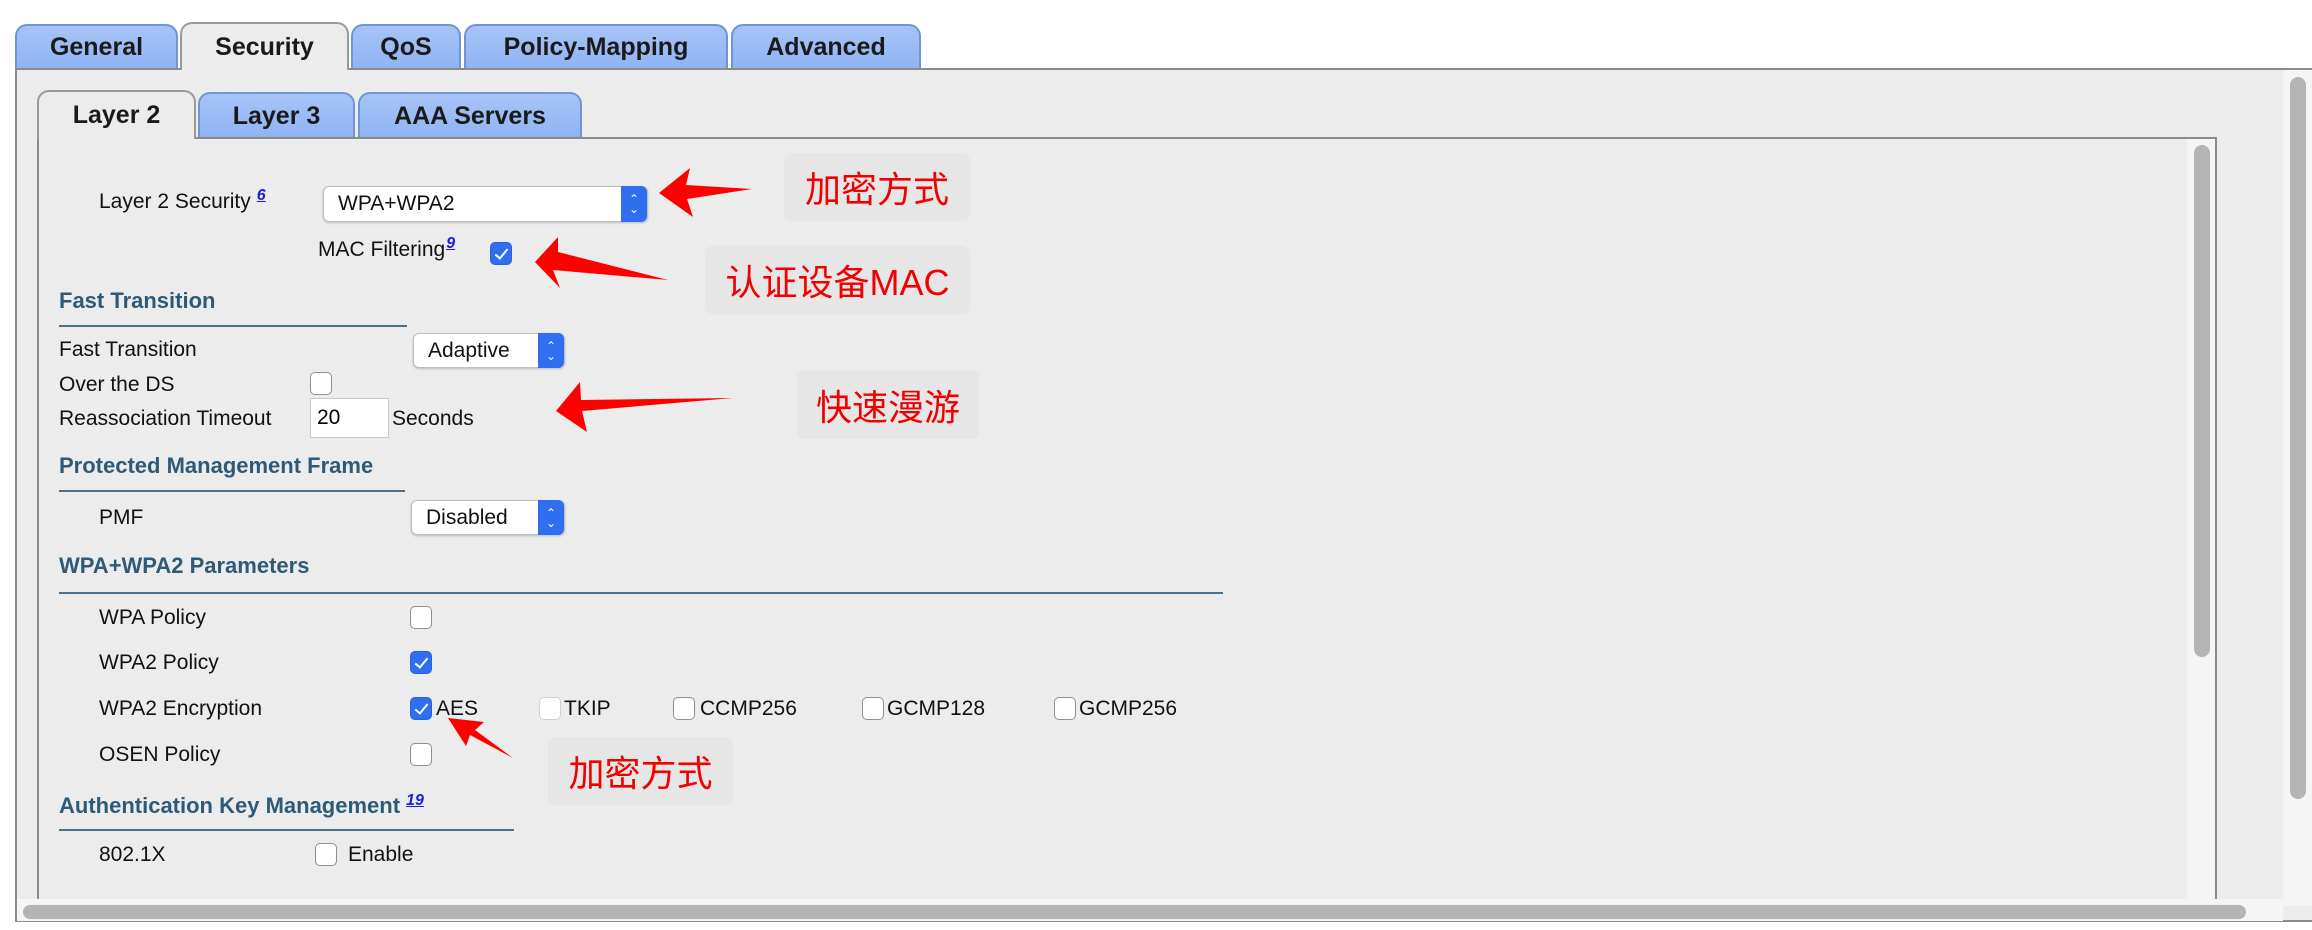 The width and height of the screenshot is (2312, 930). I want to click on annotation-arrows, so click(600, 463).